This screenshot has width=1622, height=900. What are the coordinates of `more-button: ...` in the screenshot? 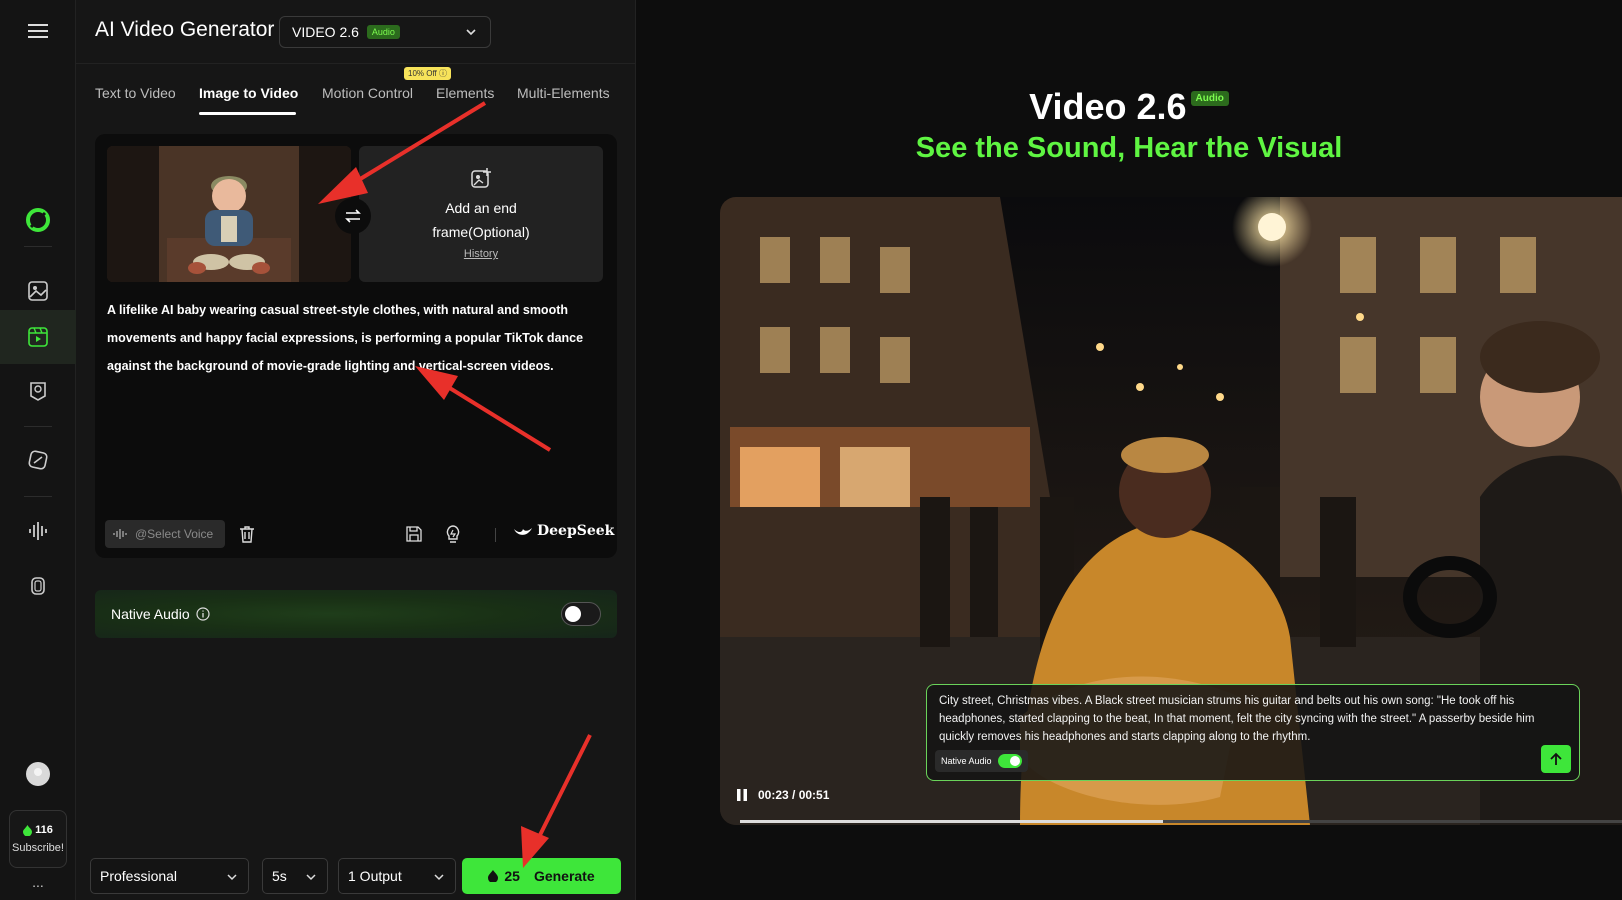 It's located at (38, 882).